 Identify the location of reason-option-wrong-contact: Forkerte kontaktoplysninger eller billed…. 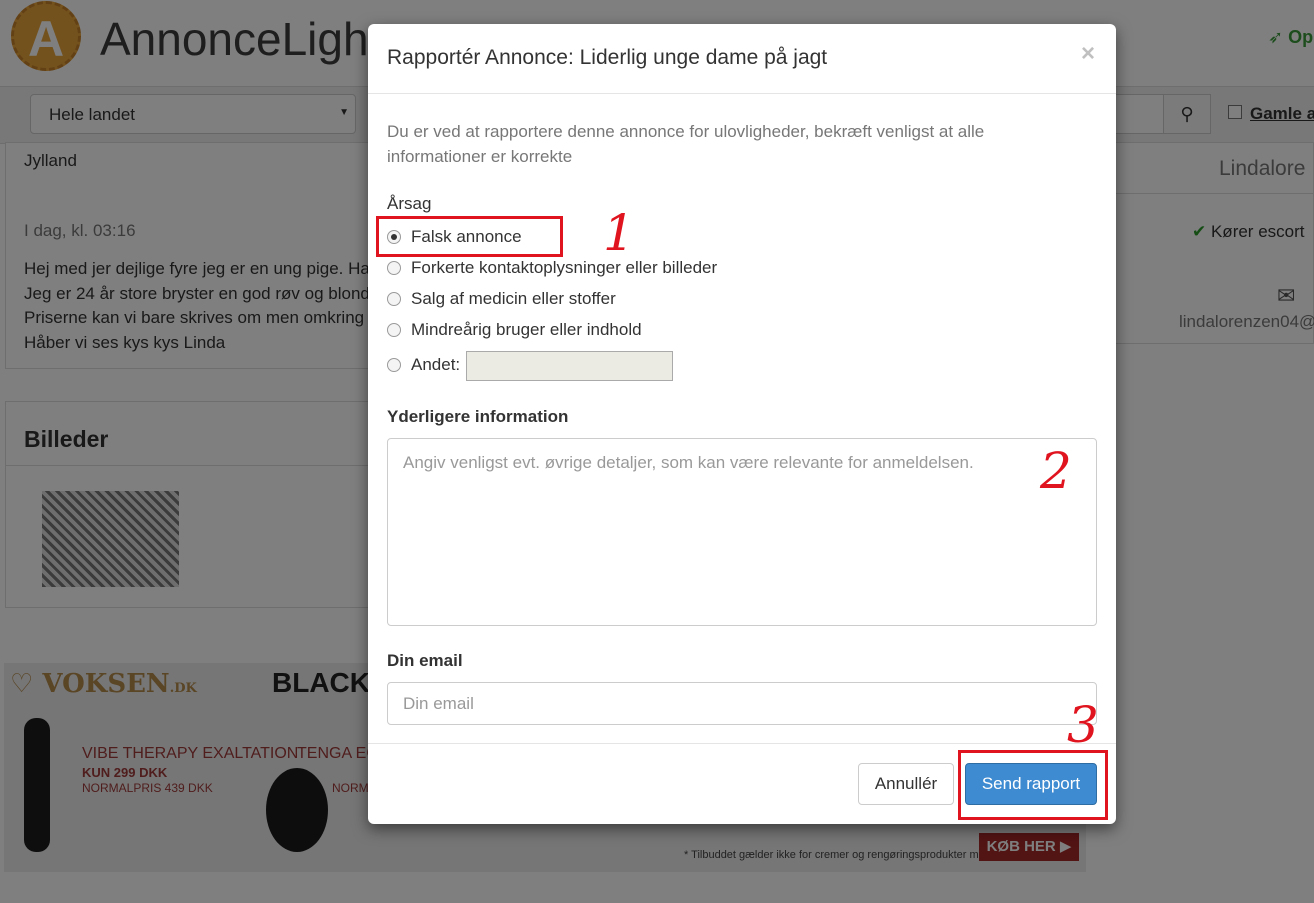
(552, 269).